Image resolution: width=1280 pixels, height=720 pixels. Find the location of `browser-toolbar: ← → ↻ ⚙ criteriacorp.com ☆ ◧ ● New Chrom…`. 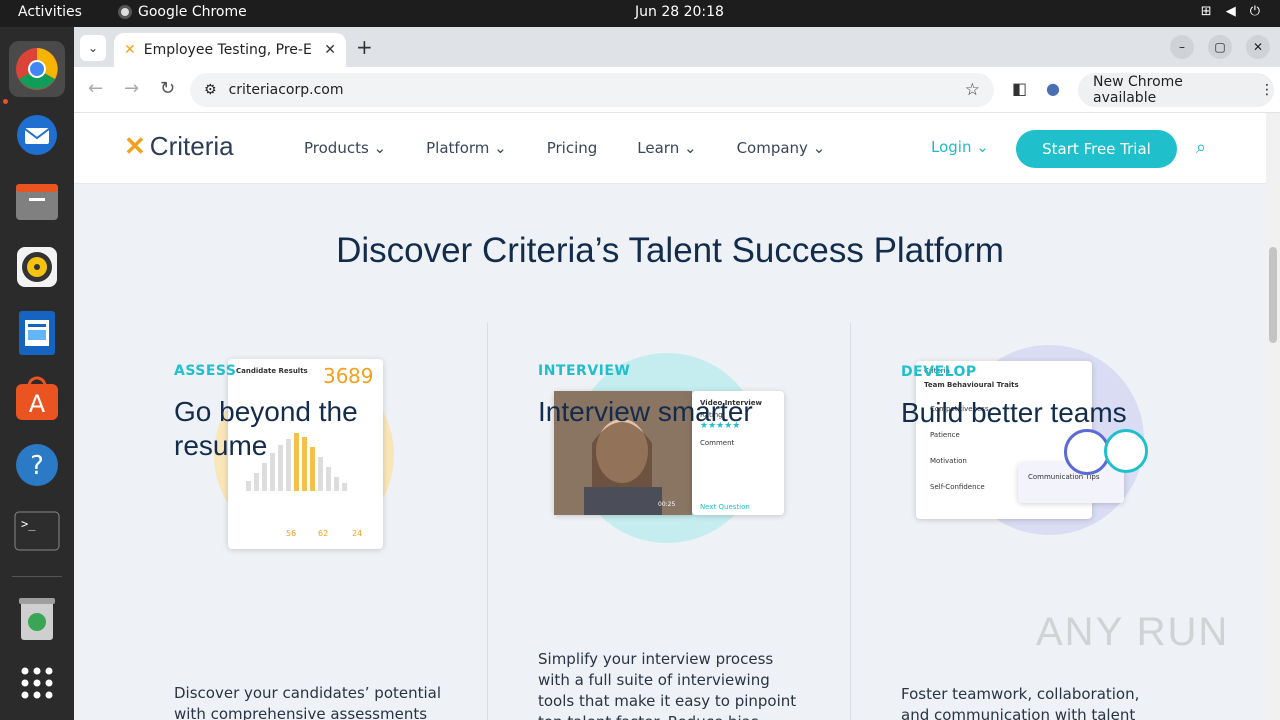

browser-toolbar: ← → ↻ ⚙ criteriacorp.com ☆ ◧ ● New Chrom… is located at coordinates (677, 90).